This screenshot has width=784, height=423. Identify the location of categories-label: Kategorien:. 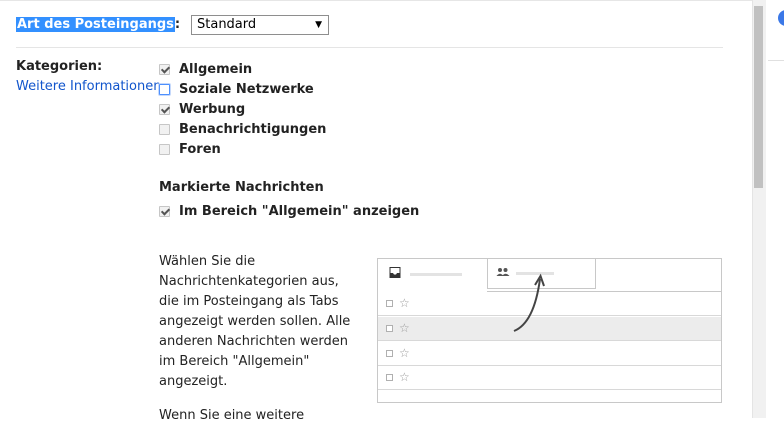
(59, 66).